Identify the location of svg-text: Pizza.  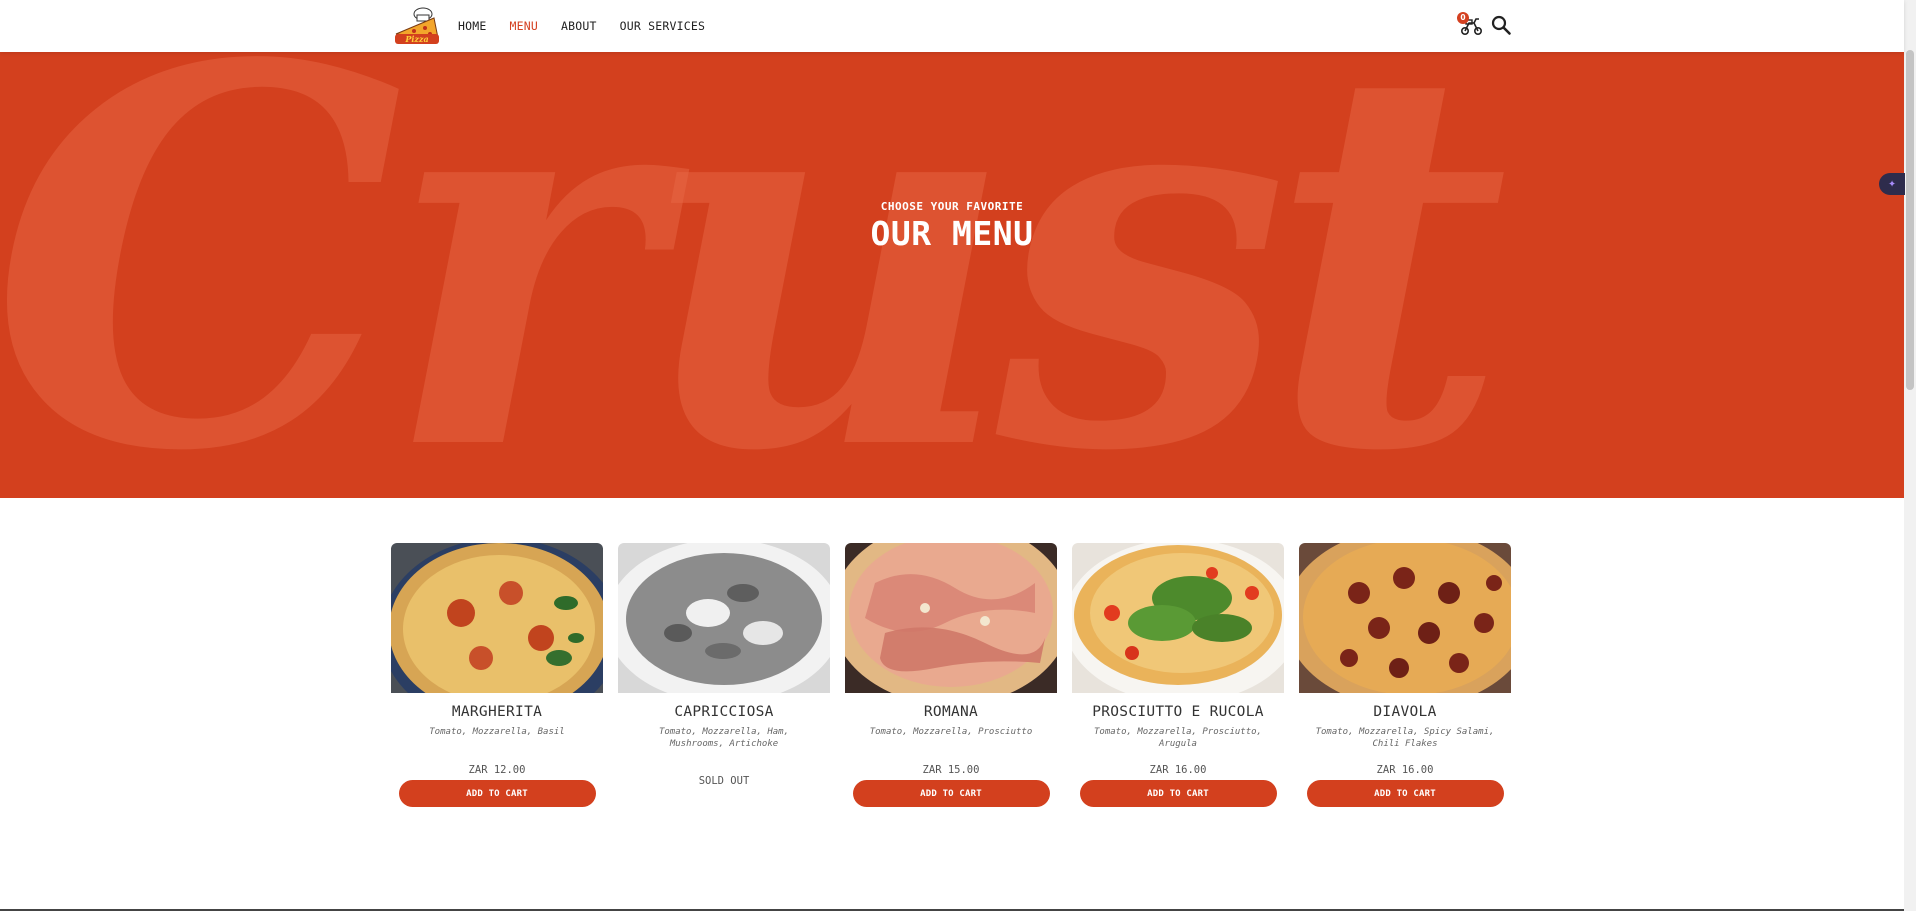
(416, 39).